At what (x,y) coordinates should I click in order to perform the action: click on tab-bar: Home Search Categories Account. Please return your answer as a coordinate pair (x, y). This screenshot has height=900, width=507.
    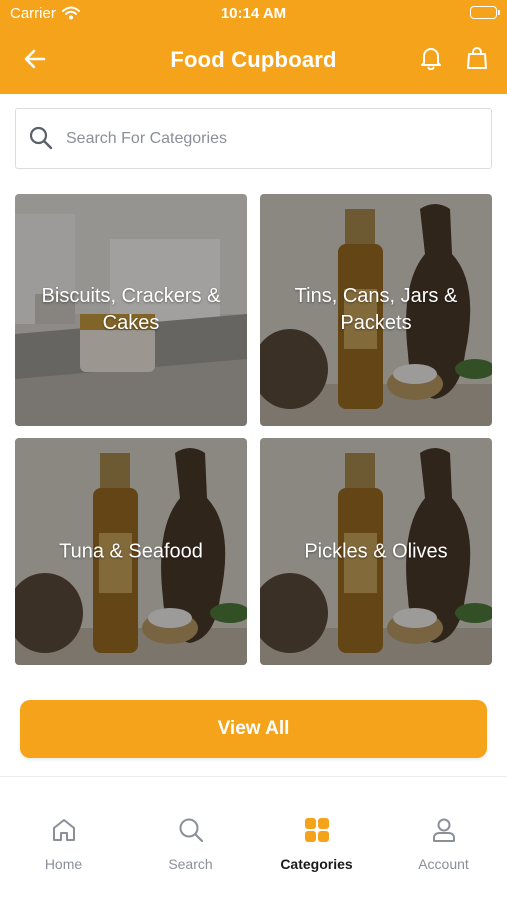
    Looking at the image, I should click on (253, 838).